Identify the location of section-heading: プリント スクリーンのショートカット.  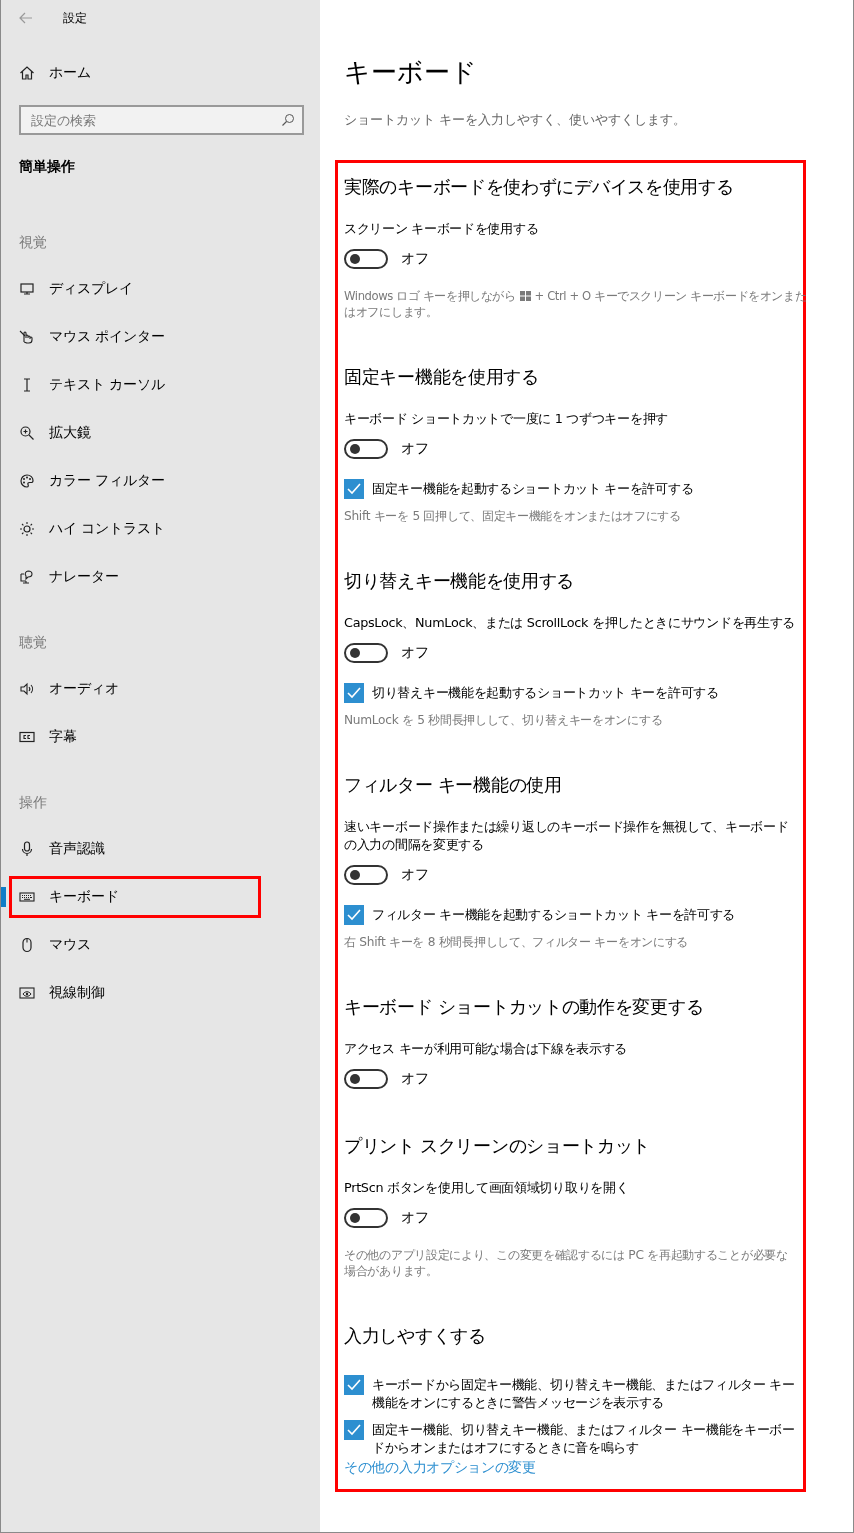
(498, 1146).